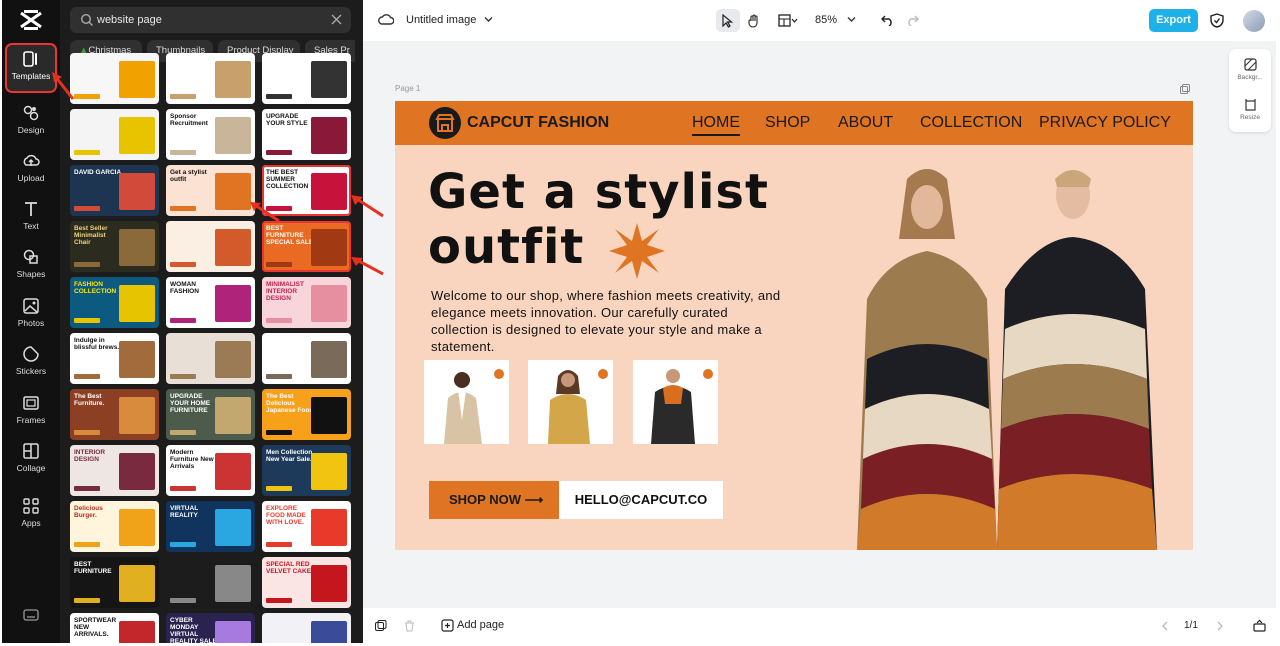 Image resolution: width=1280 pixels, height=646 pixels. I want to click on template-thumbnail: Get a stylist outfit, so click(210, 190).